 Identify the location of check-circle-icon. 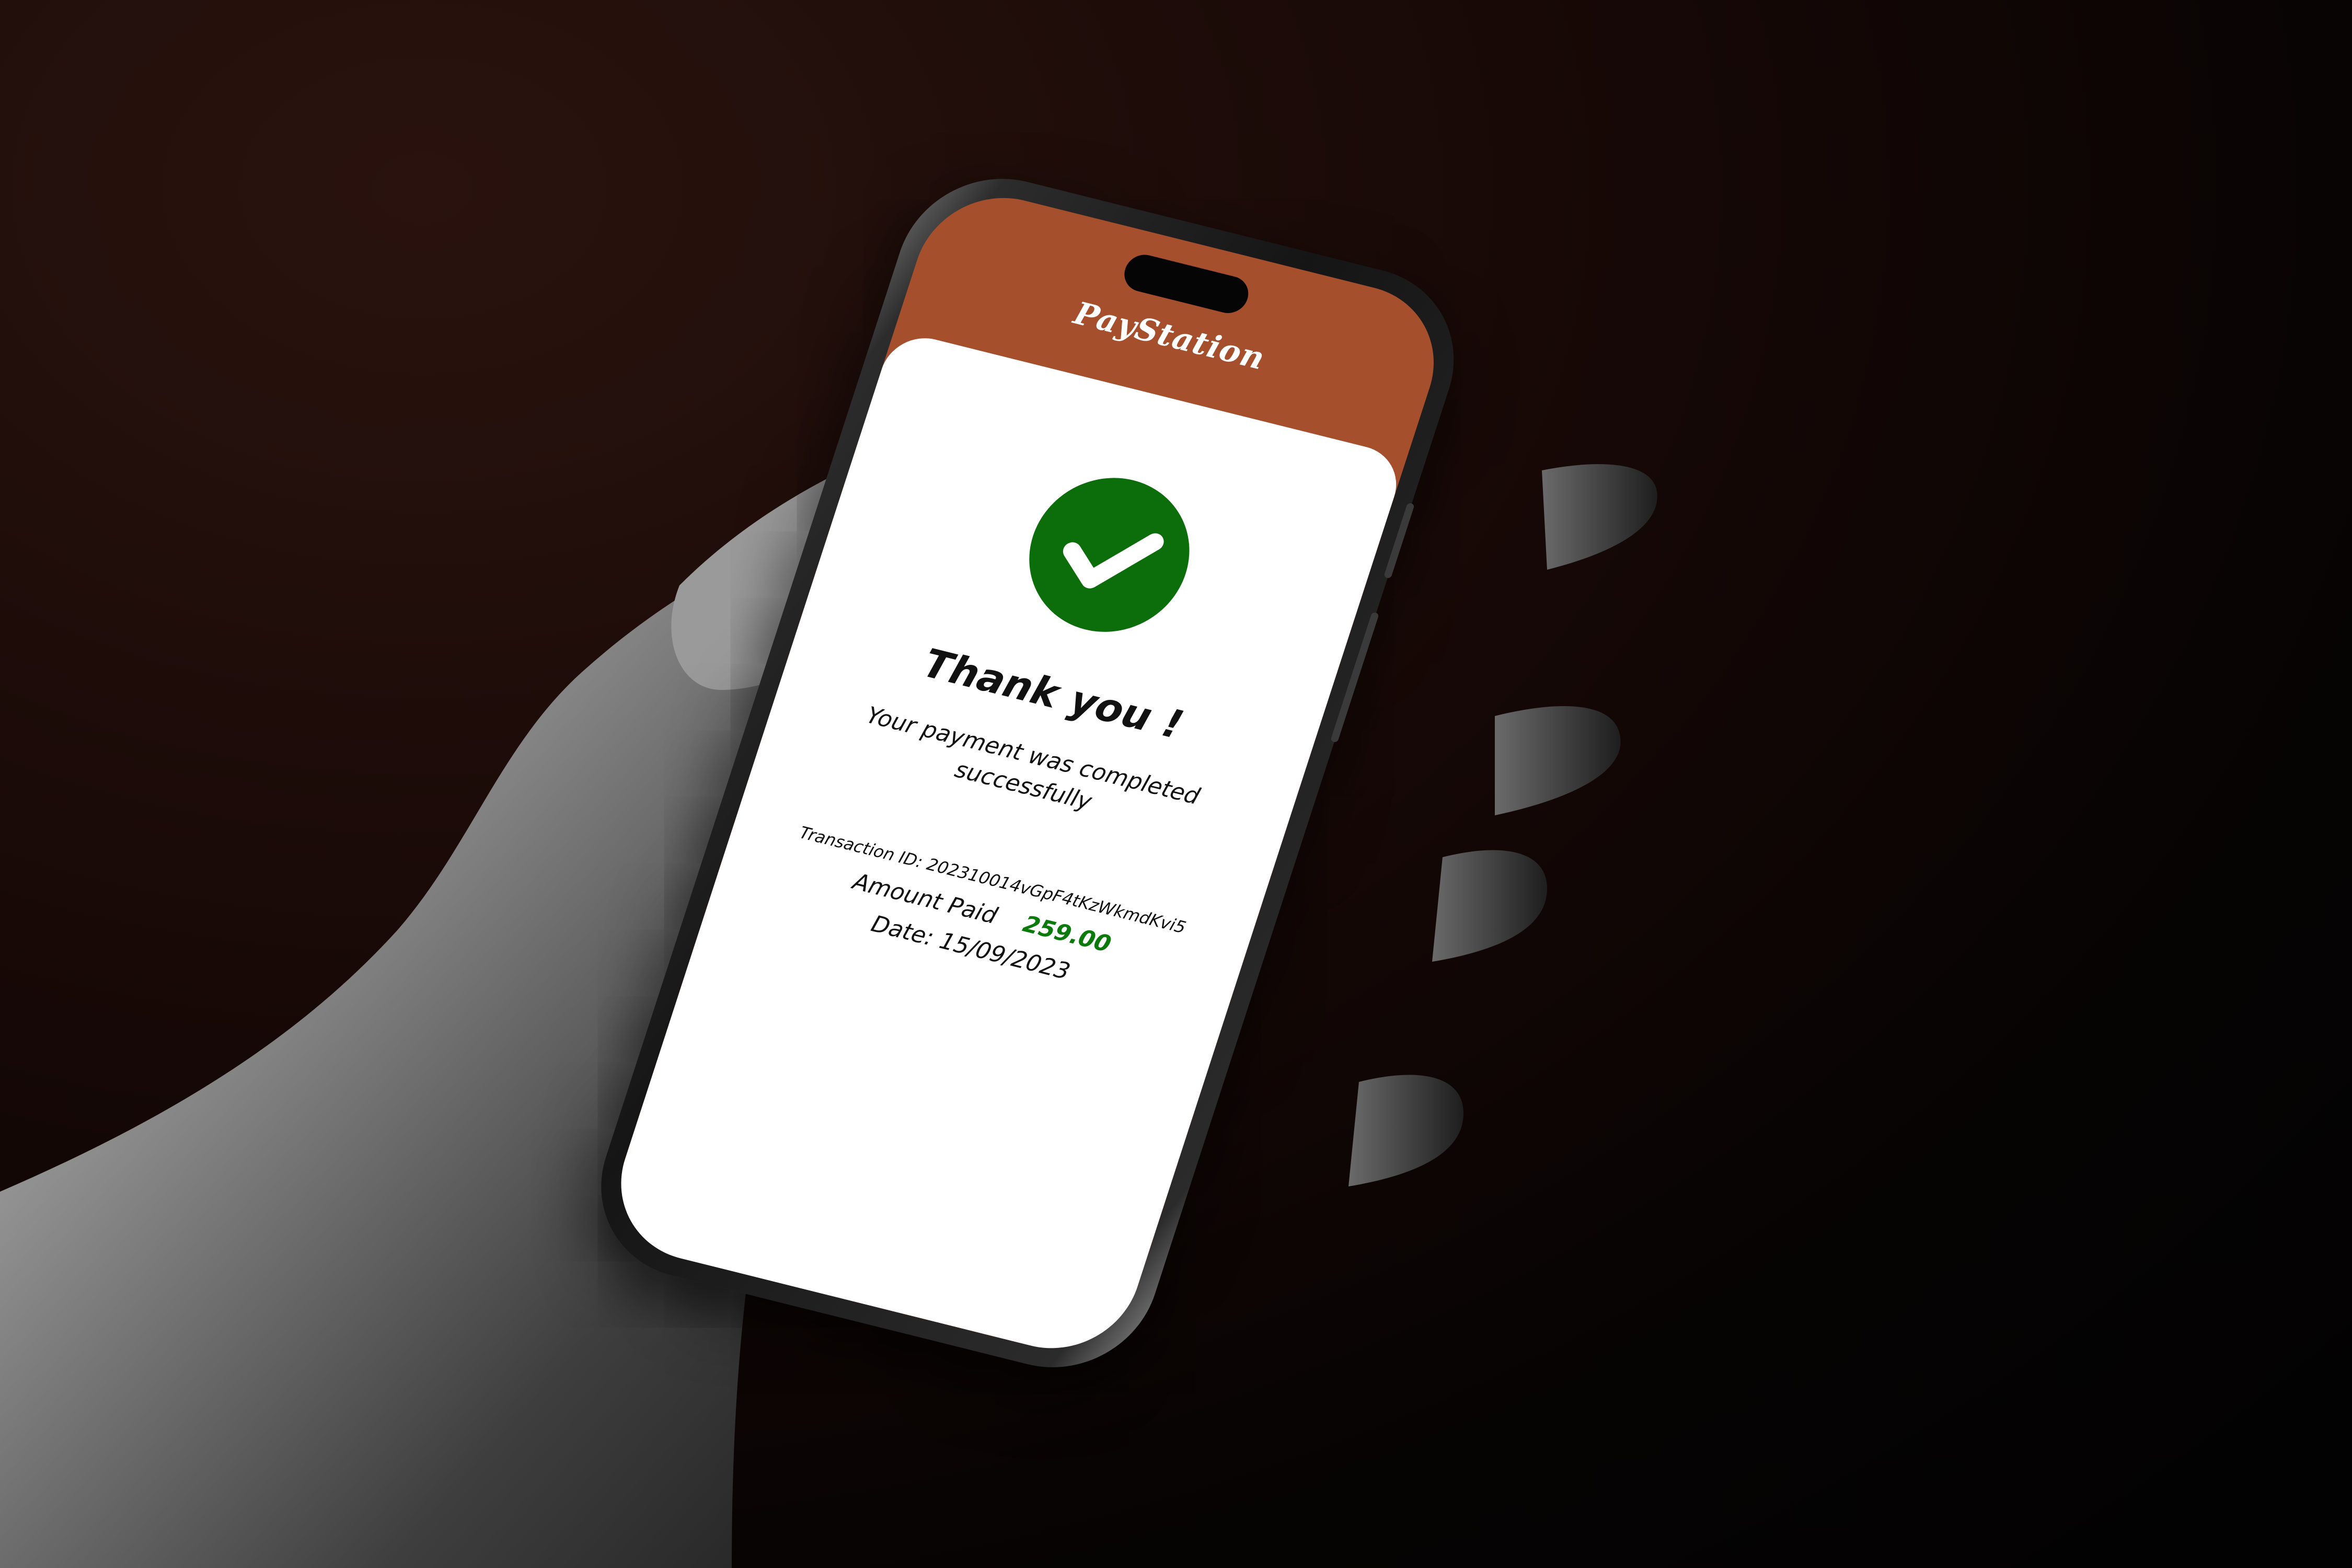
(1109, 555).